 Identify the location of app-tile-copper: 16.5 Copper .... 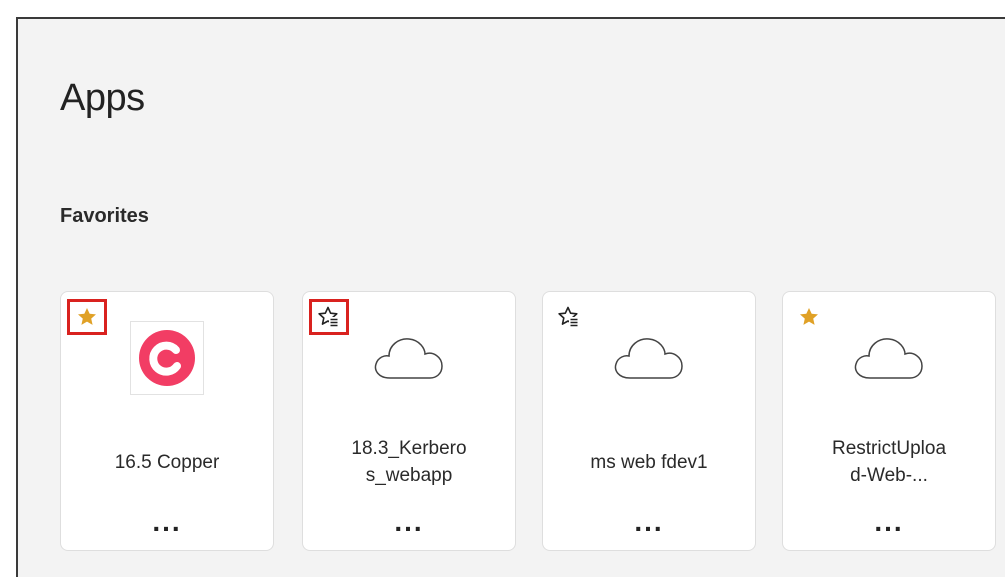
(167, 421).